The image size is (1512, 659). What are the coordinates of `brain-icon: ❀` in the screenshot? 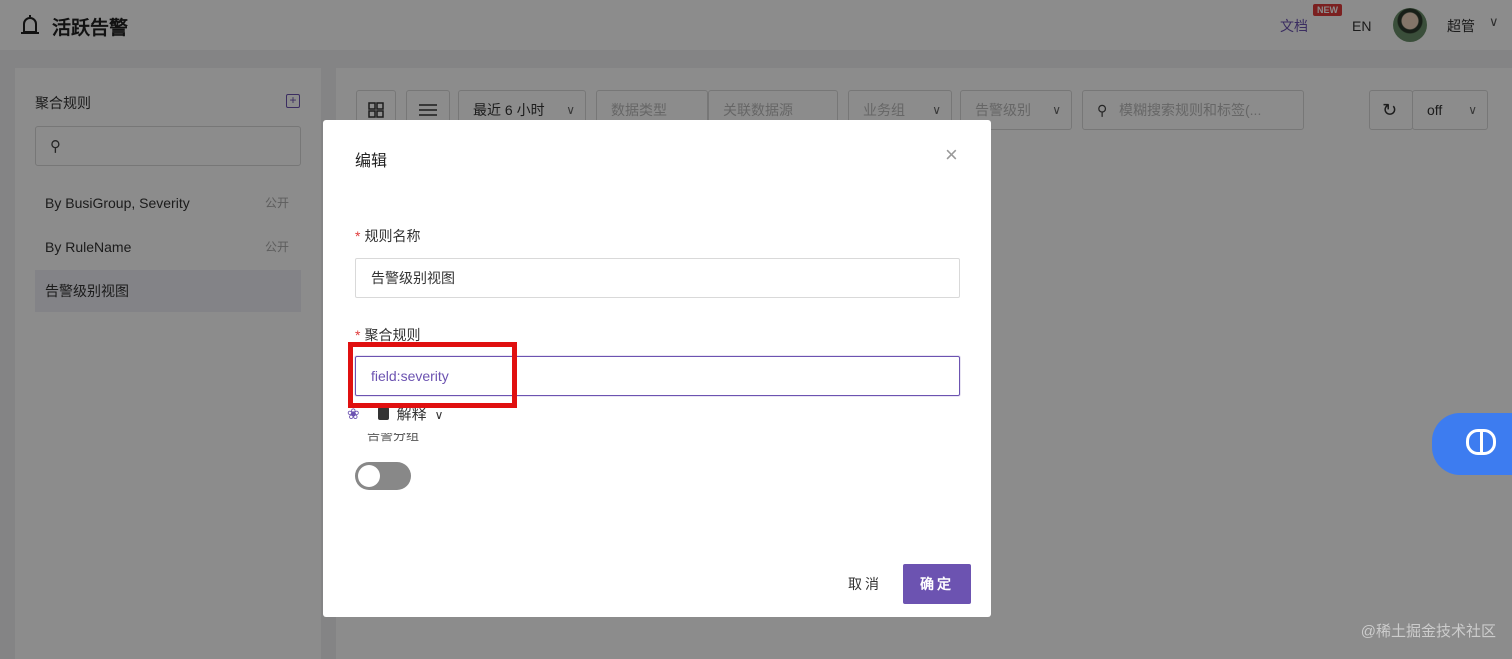 It's located at (353, 414).